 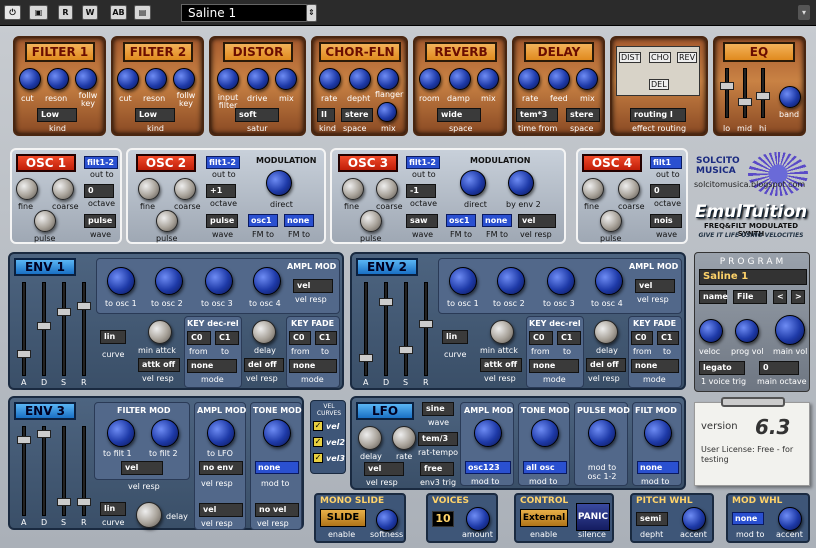 I want to click on chorus-space-select: stere, so click(x=357, y=115).